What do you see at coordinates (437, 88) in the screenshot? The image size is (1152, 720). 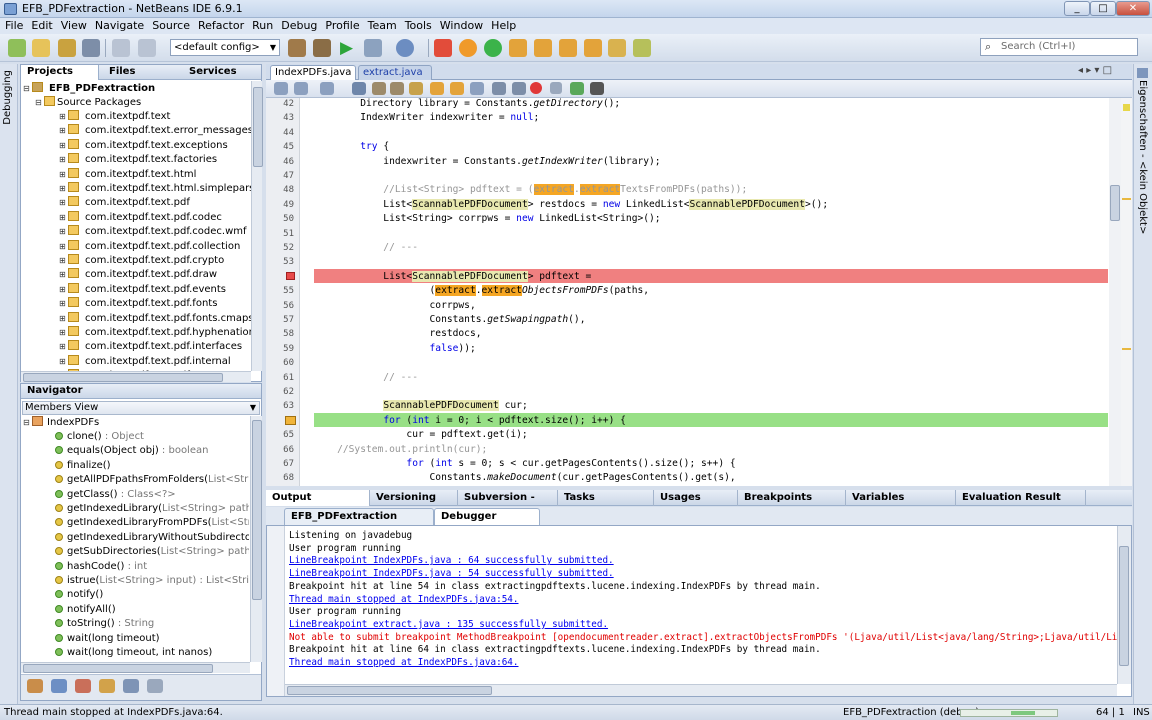 I see `prev-bookmark-icon` at bounding box center [437, 88].